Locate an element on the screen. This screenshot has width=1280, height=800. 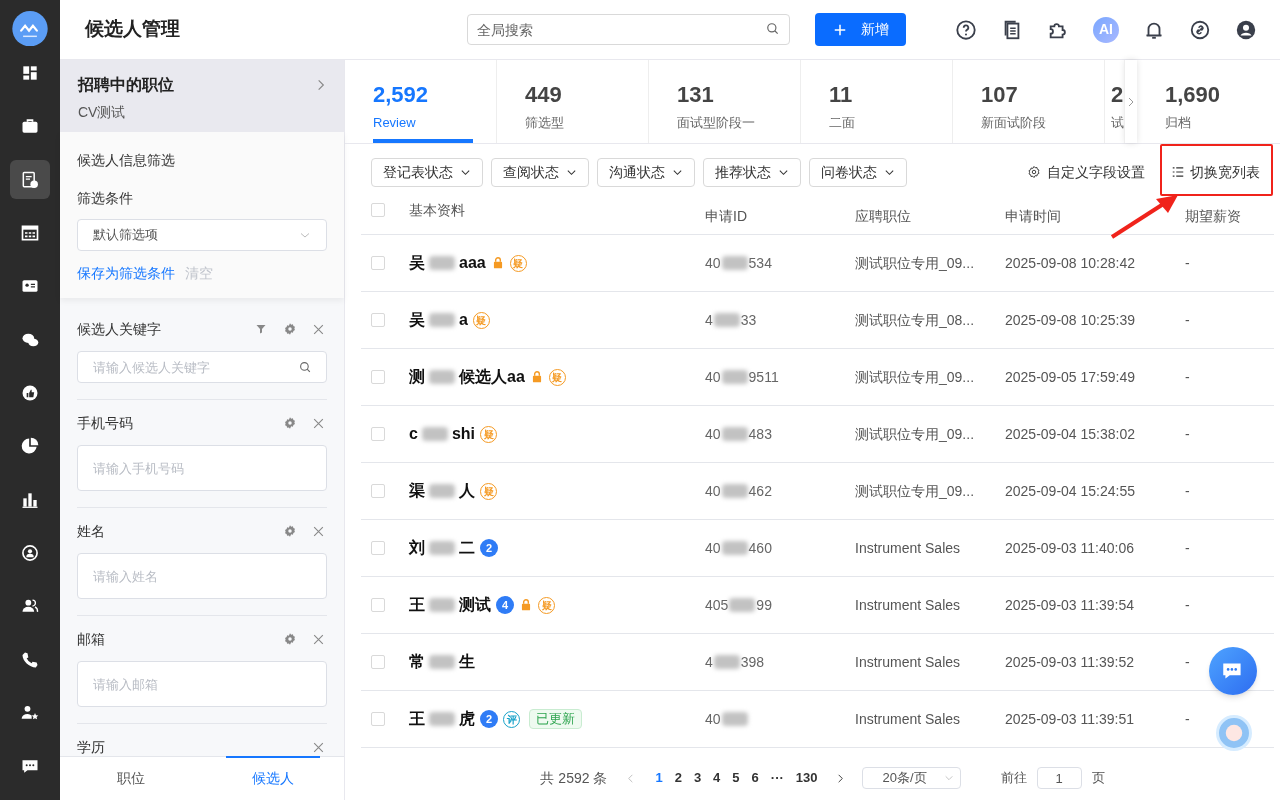
count-badge: 2 is located at coordinates (489, 719).